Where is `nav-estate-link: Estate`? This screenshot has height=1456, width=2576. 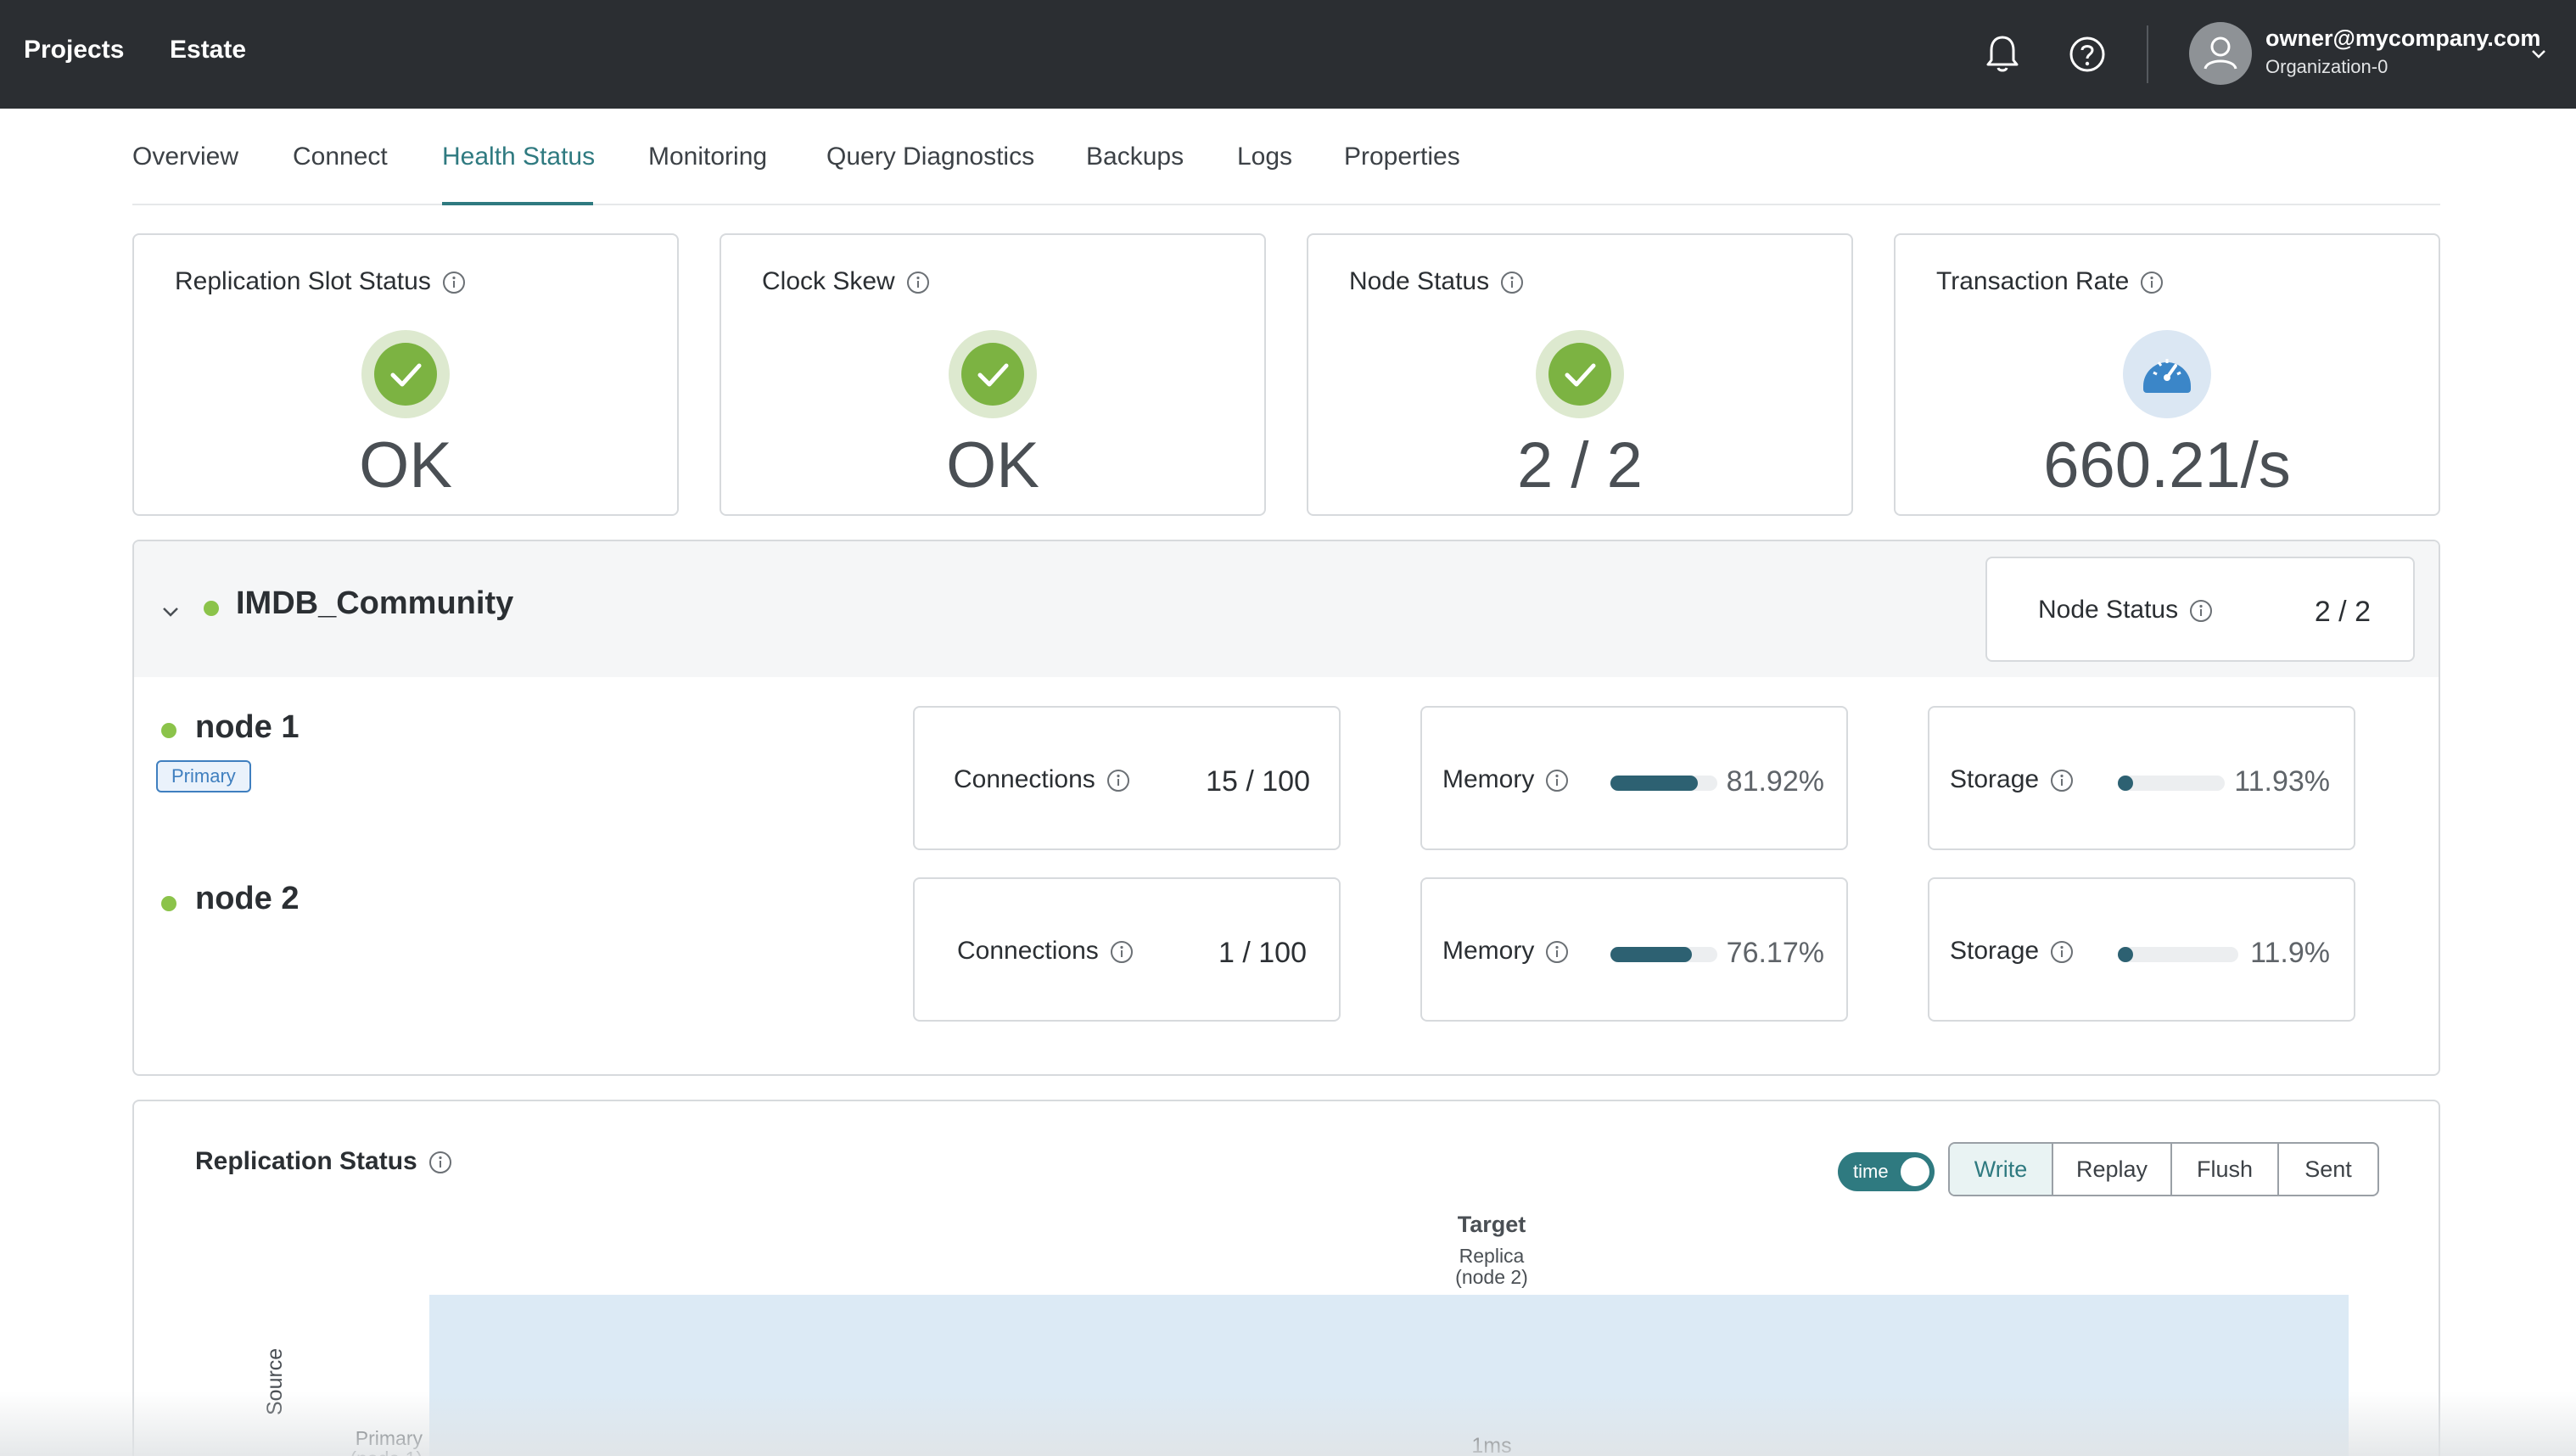 nav-estate-link: Estate is located at coordinates (208, 50).